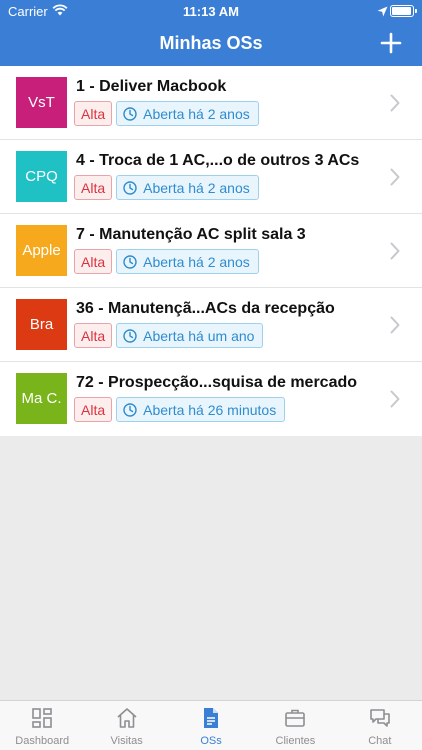  What do you see at coordinates (211, 741) in the screenshot?
I see `tab-label: OSs` at bounding box center [211, 741].